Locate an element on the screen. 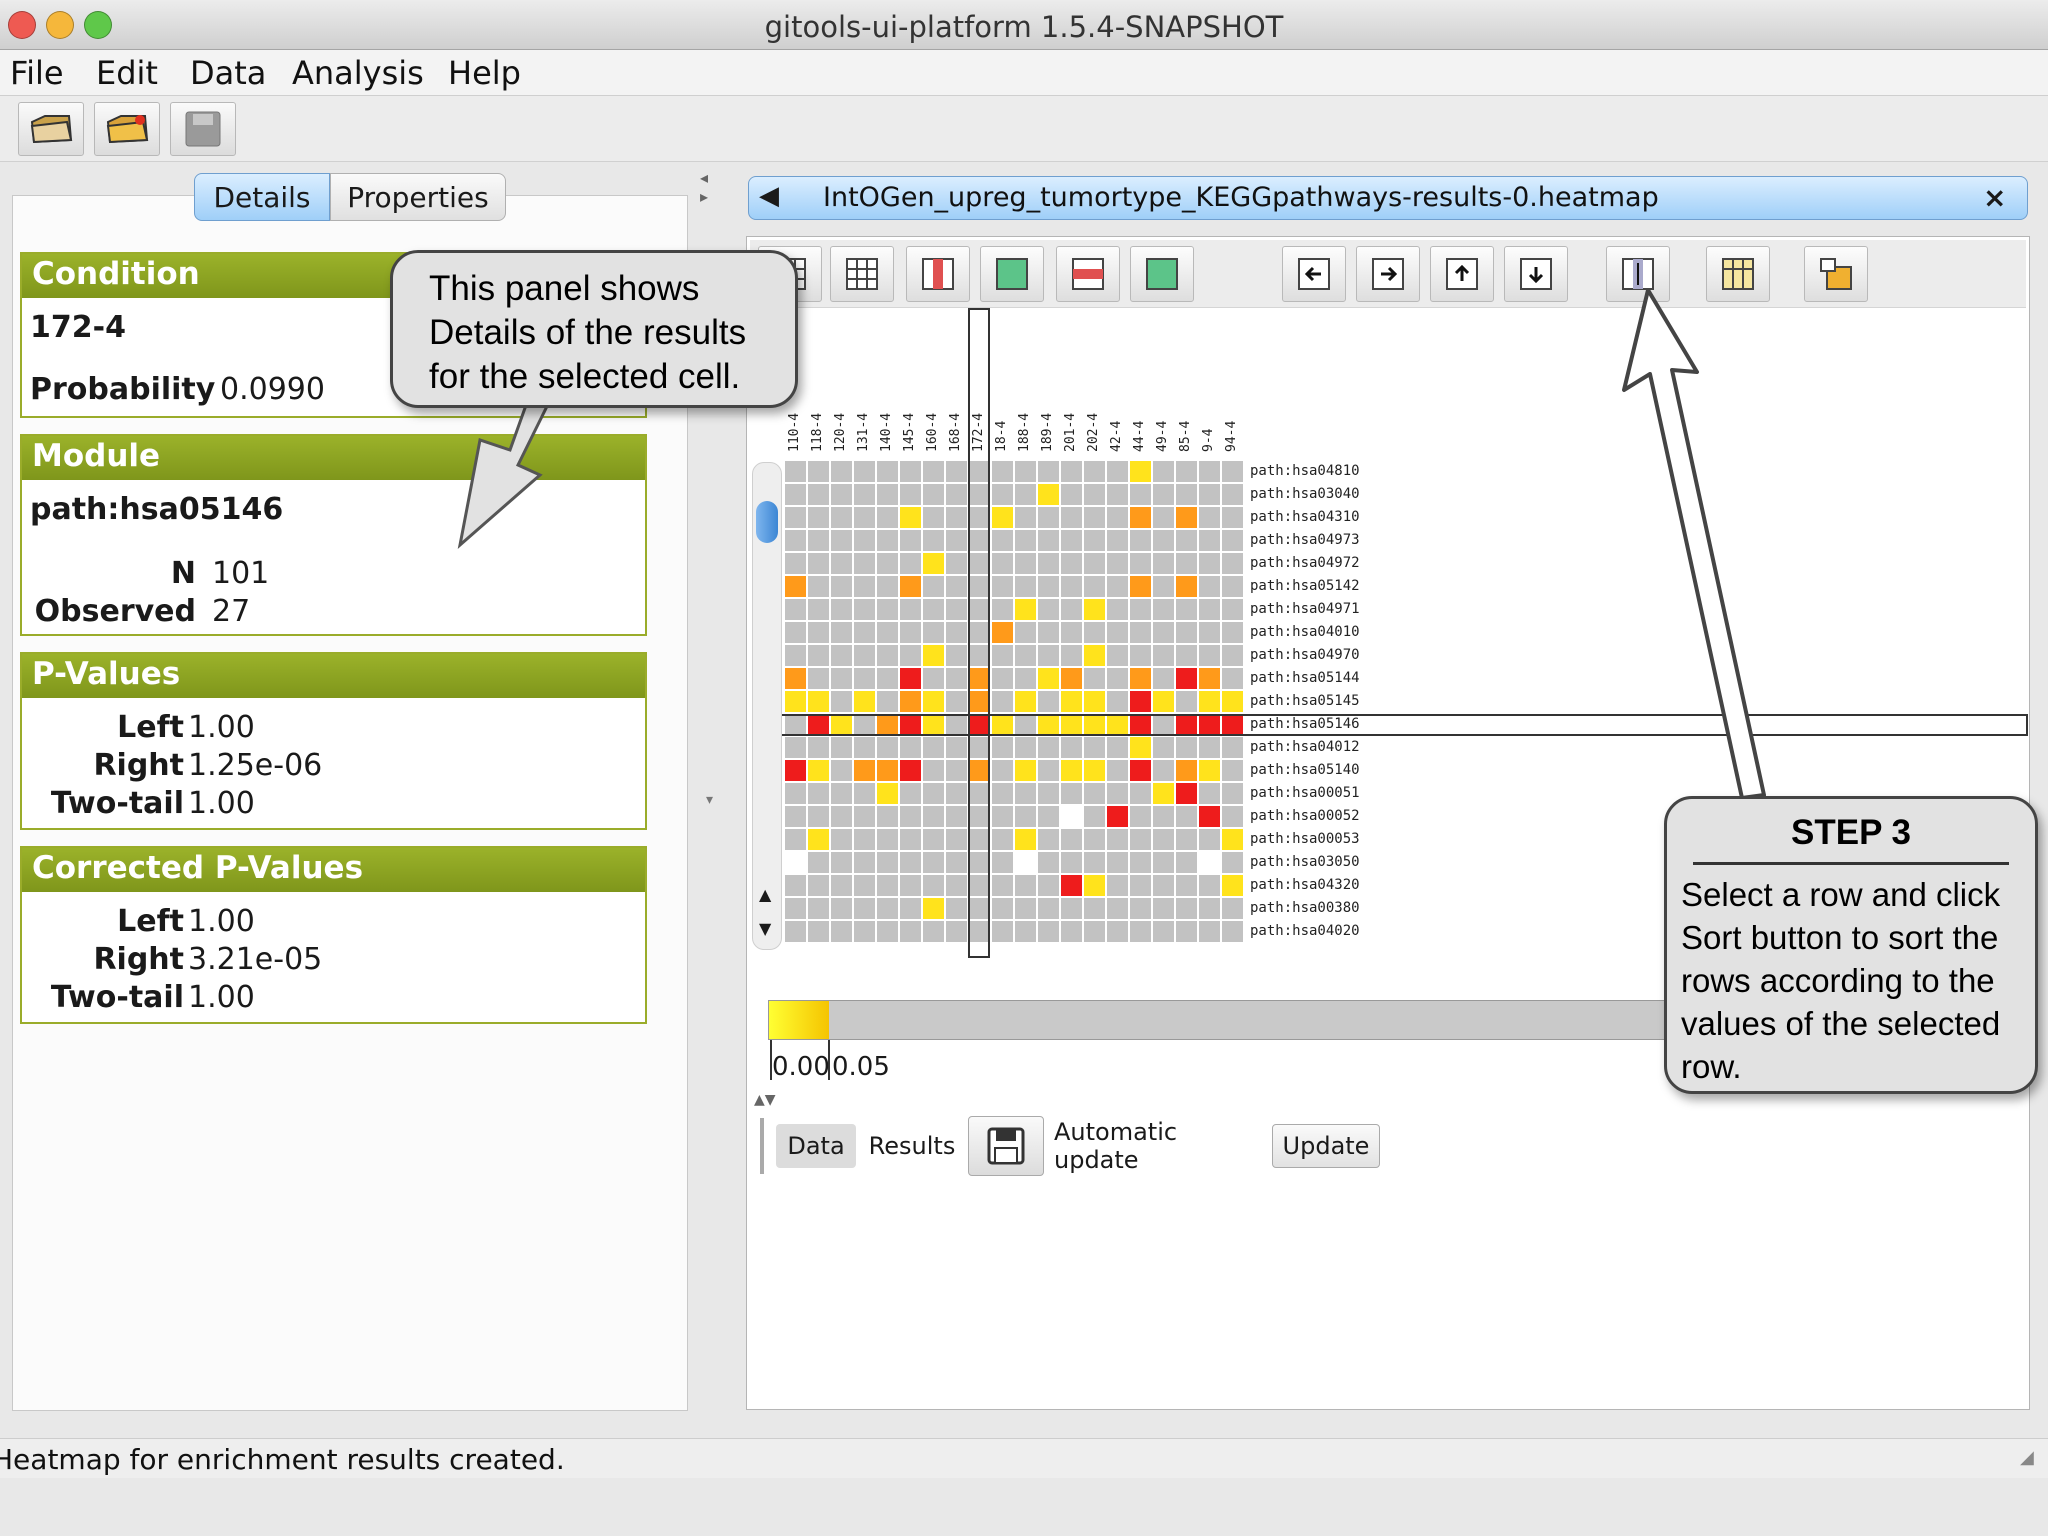  row-label: path:hsa04012 is located at coordinates (1305, 747).